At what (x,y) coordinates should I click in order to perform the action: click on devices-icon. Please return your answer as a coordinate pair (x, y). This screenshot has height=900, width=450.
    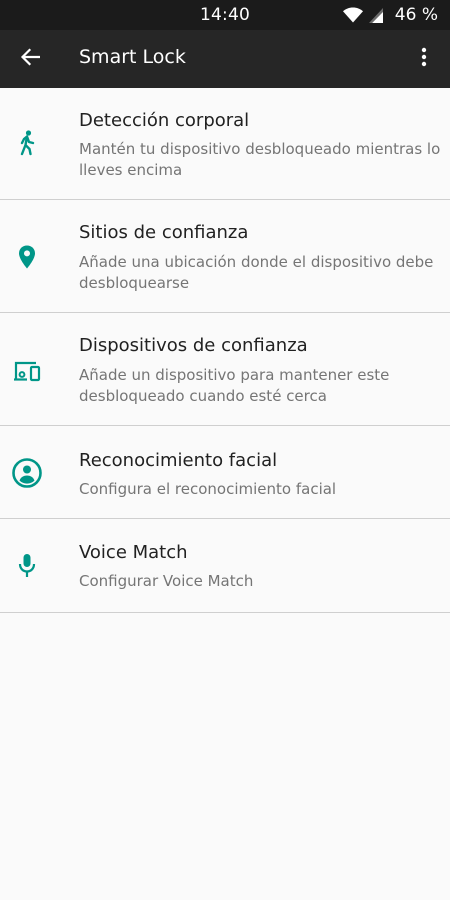
    Looking at the image, I should click on (27, 371).